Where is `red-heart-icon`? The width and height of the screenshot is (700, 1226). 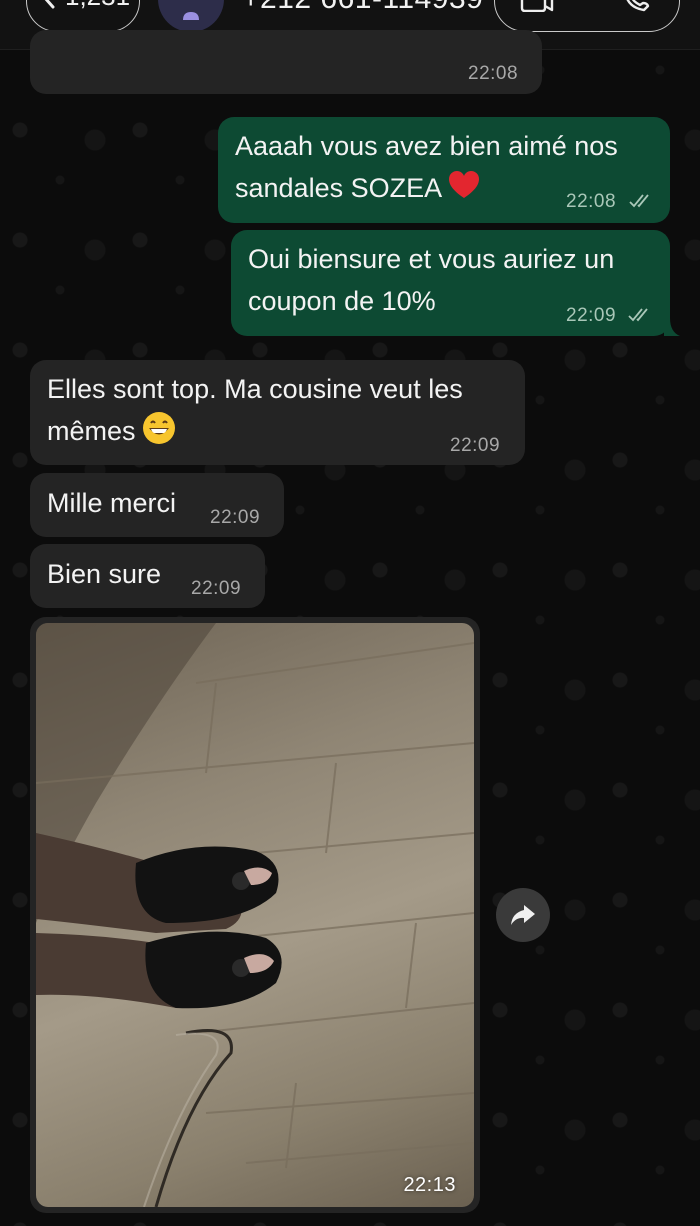
red-heart-icon is located at coordinates (464, 184).